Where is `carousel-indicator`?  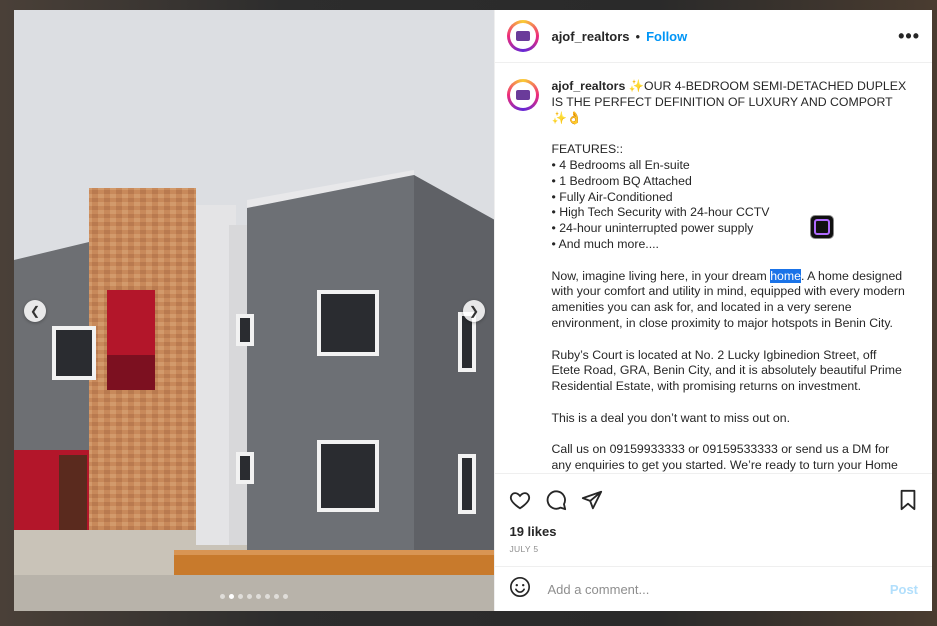 carousel-indicator is located at coordinates (254, 596).